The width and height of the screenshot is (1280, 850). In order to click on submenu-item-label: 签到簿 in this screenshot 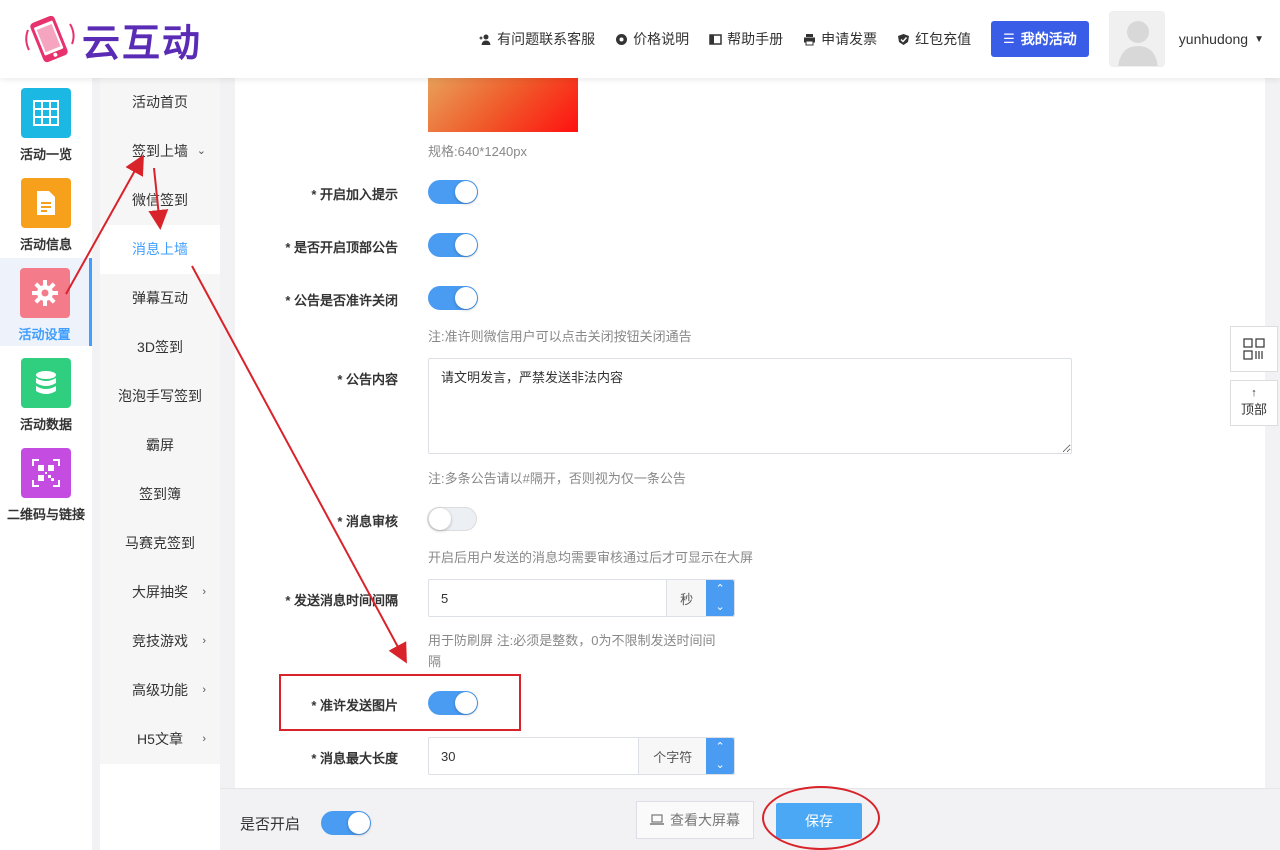, I will do `click(160, 494)`.